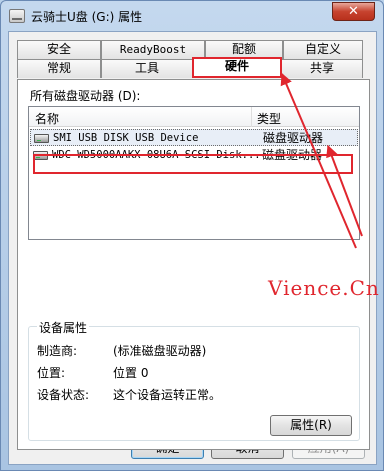 This screenshot has height=471, width=384. I want to click on close-button: ✕, so click(353, 11).